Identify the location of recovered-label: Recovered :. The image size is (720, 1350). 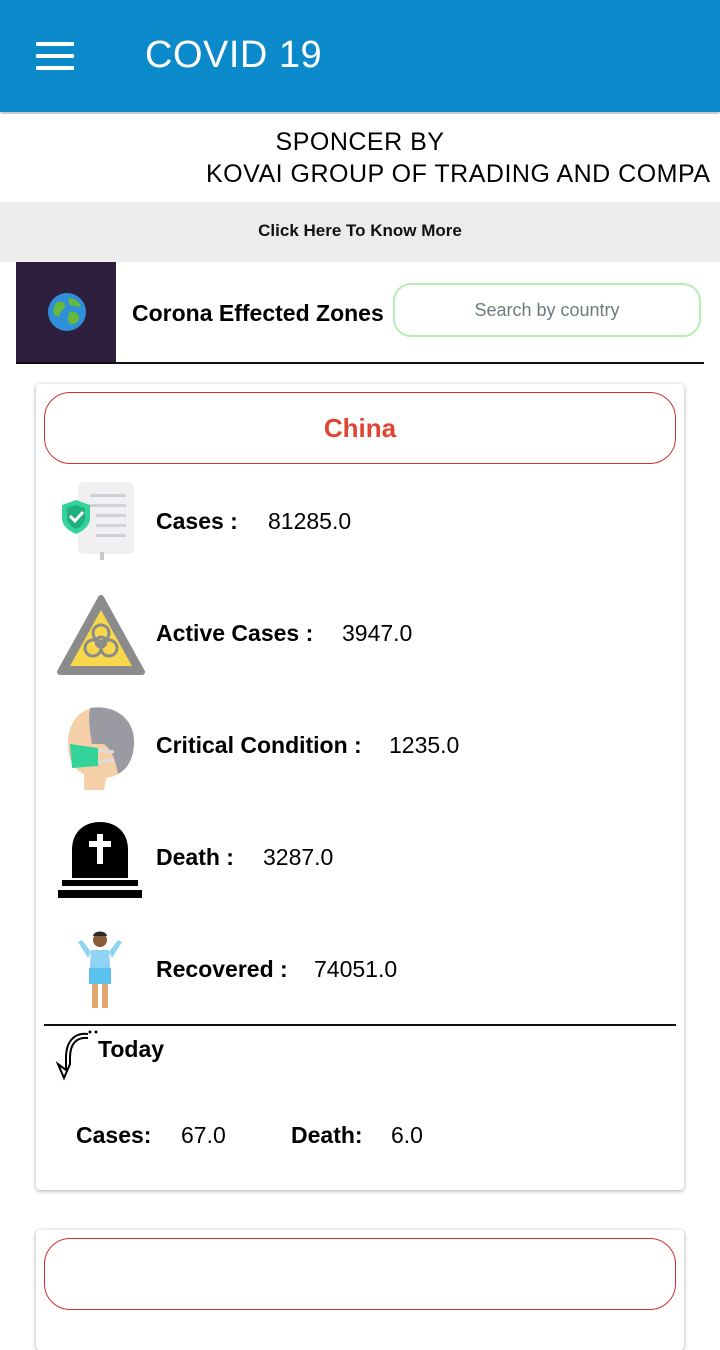
(222, 969).